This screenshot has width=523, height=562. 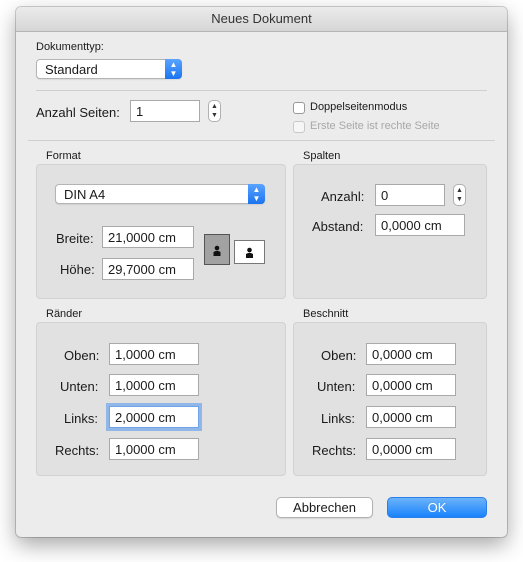 What do you see at coordinates (334, 450) in the screenshot?
I see `bleed-right-label: Rechts:` at bounding box center [334, 450].